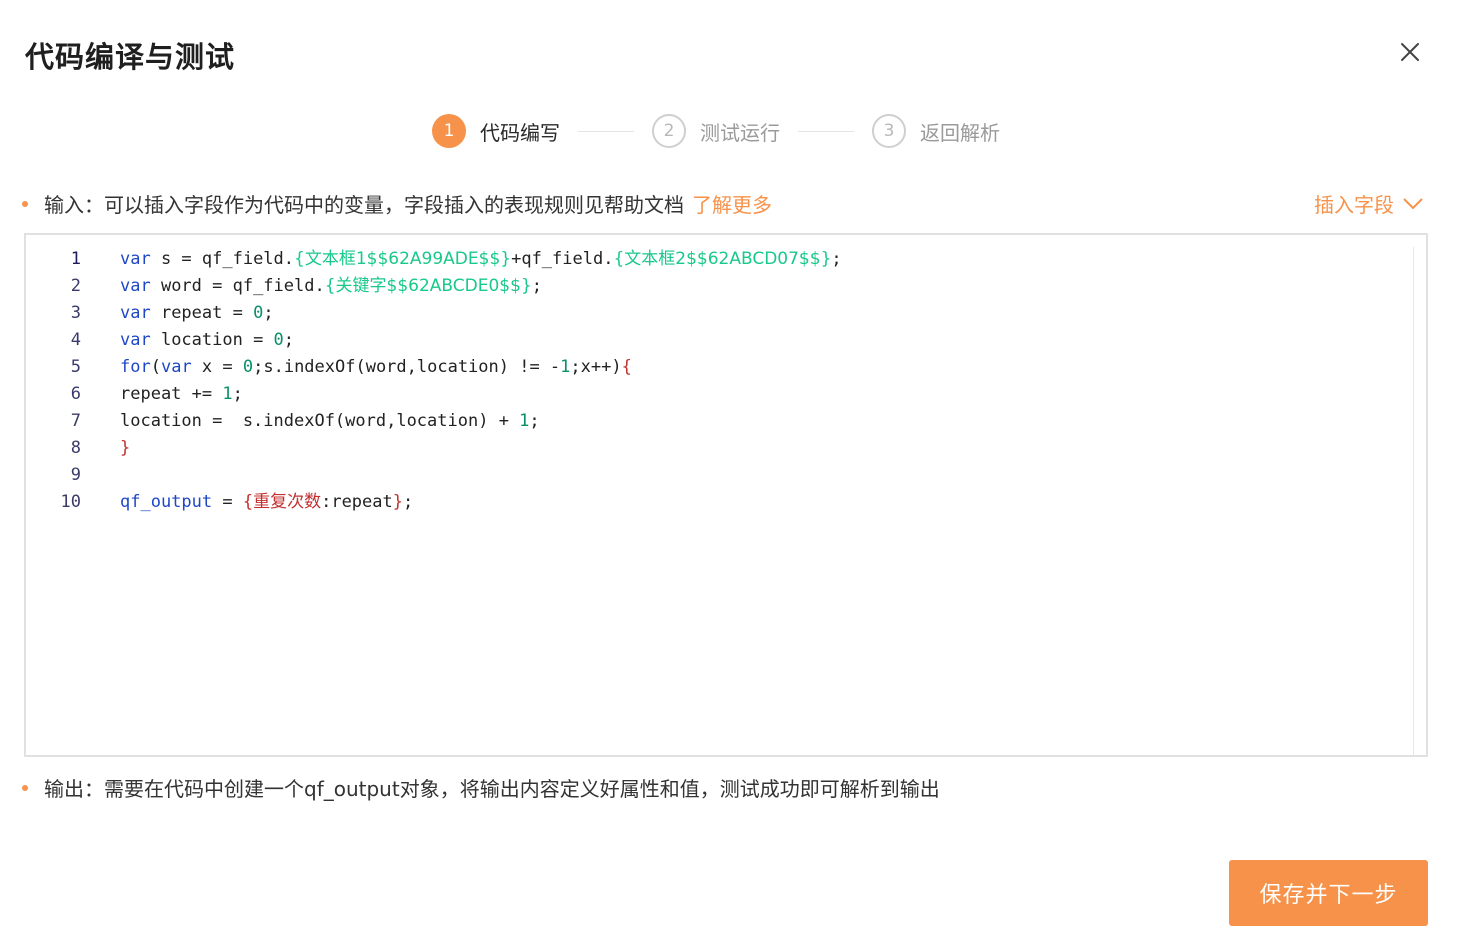 The width and height of the screenshot is (1460, 946). I want to click on code-line: 3 var repeat = 0;, so click(434, 313).